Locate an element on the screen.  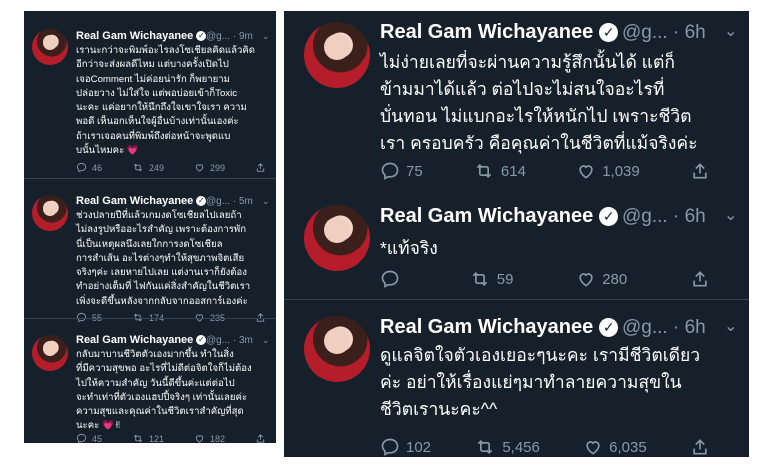
handle-and-time: @g... · 5m is located at coordinates (229, 201).